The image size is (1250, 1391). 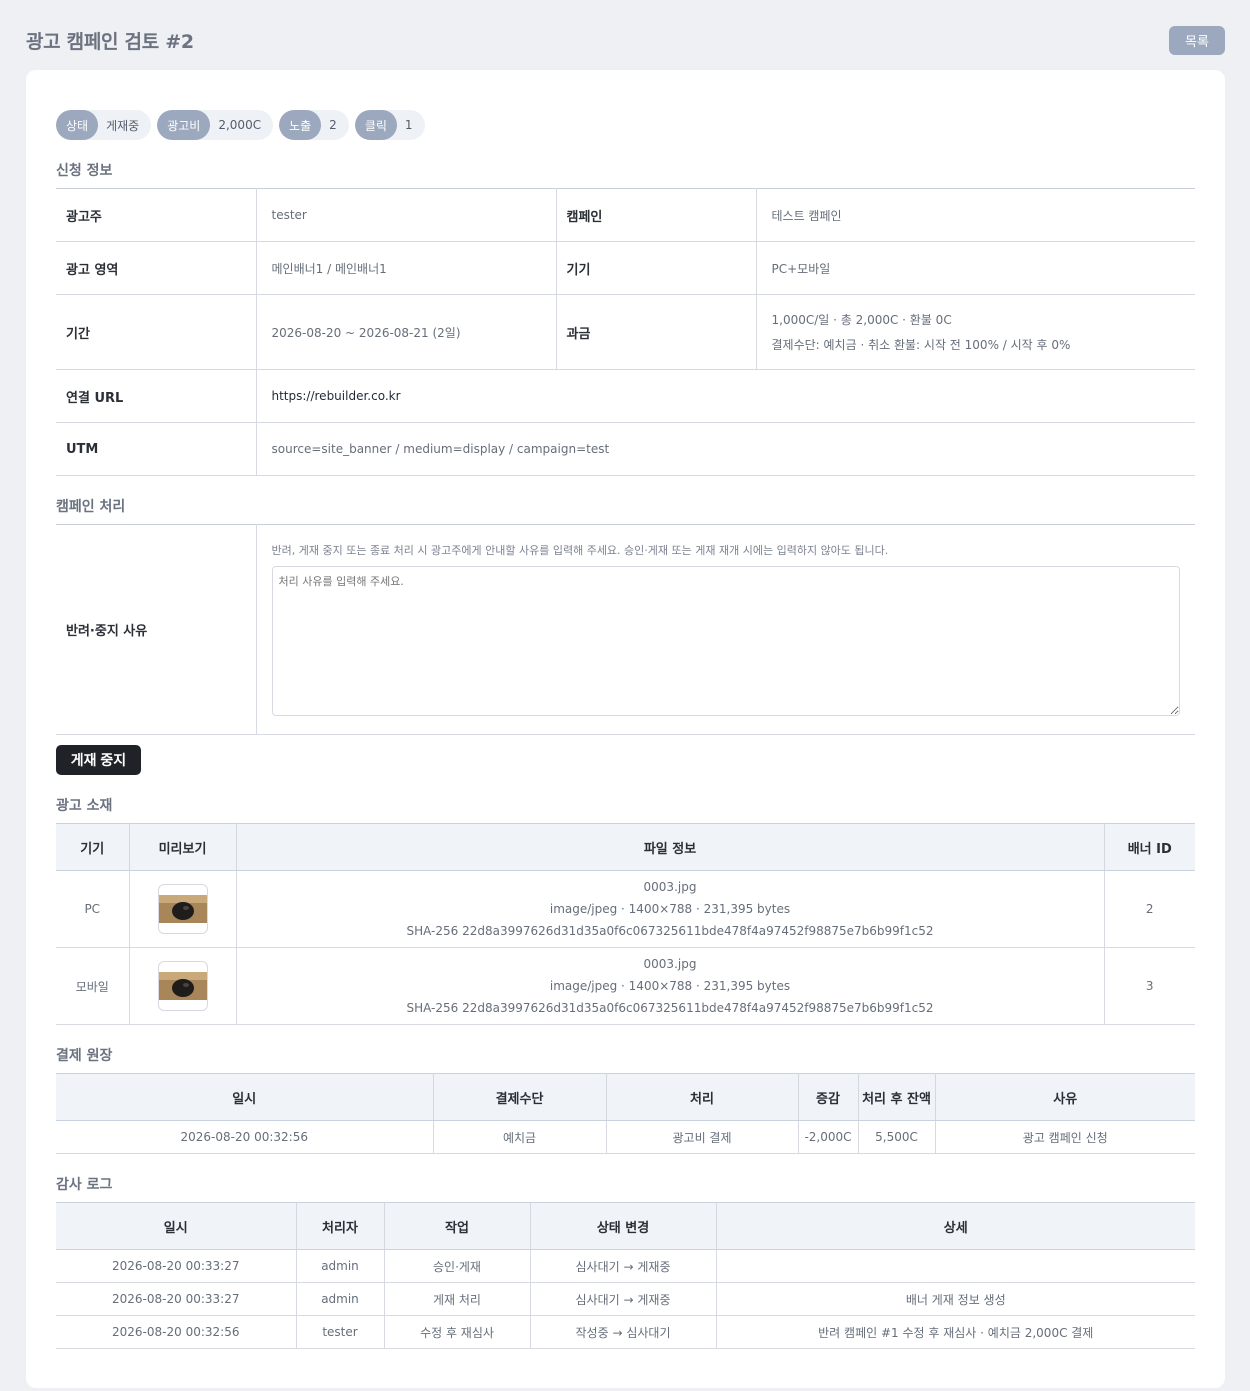 What do you see at coordinates (406, 332) in the screenshot?
I see `period-value: 2026-08-20 ~ 2026-08-21 (2일)` at bounding box center [406, 332].